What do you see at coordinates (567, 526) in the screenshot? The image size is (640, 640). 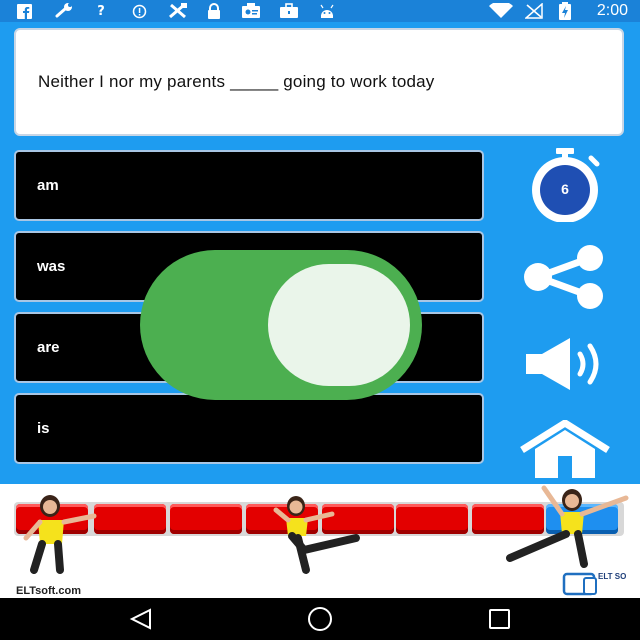 I see `girl-figure-right` at bounding box center [567, 526].